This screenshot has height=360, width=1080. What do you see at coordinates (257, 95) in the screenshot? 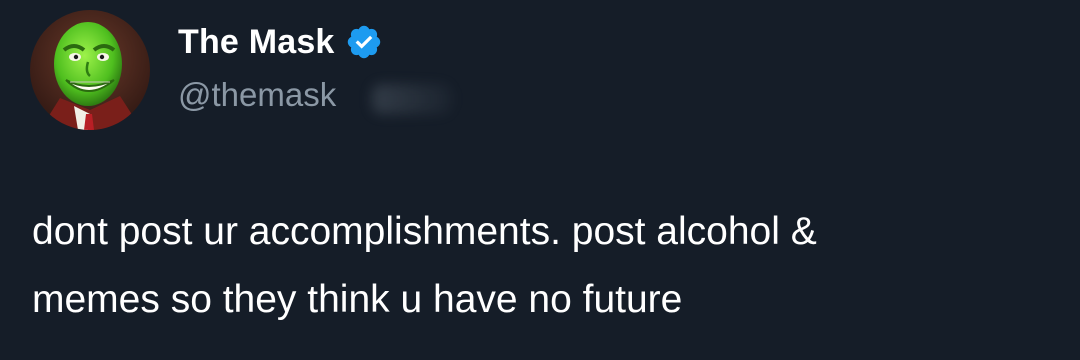
I see `author-handle: @themask` at bounding box center [257, 95].